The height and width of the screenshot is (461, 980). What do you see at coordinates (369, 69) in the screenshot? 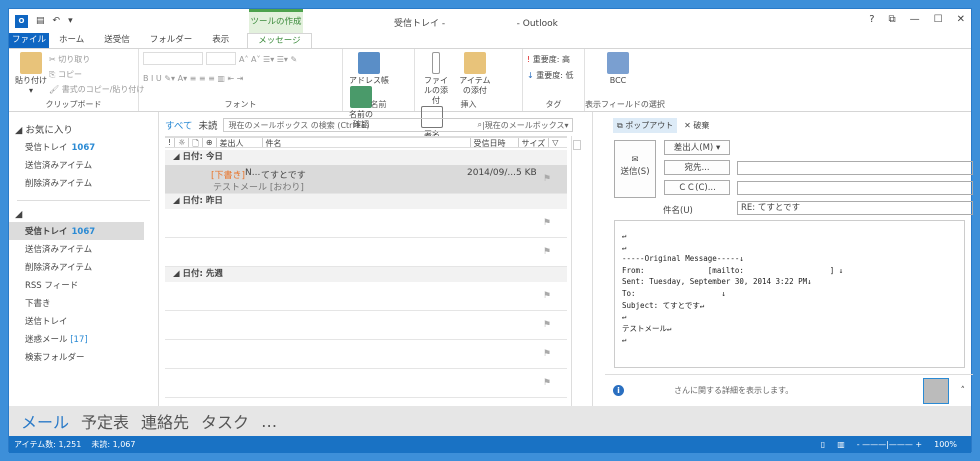
I see `address-book-button: アドレス帳` at bounding box center [369, 69].